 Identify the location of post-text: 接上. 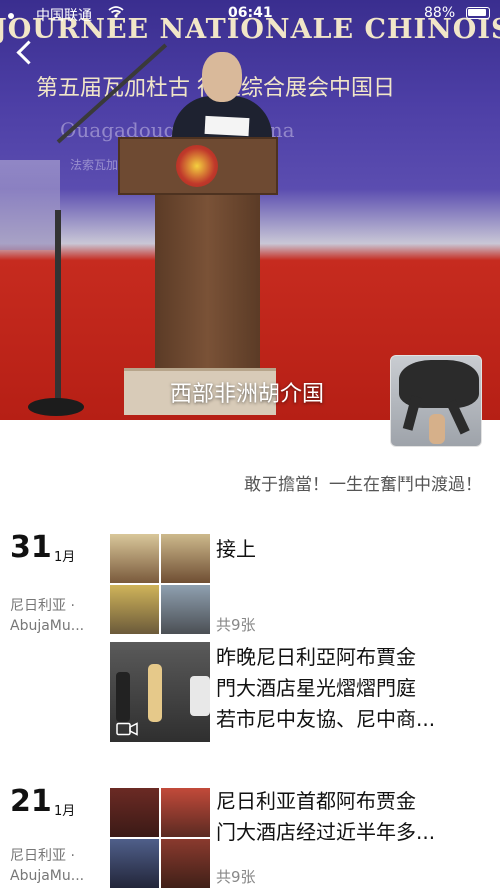
(236, 549).